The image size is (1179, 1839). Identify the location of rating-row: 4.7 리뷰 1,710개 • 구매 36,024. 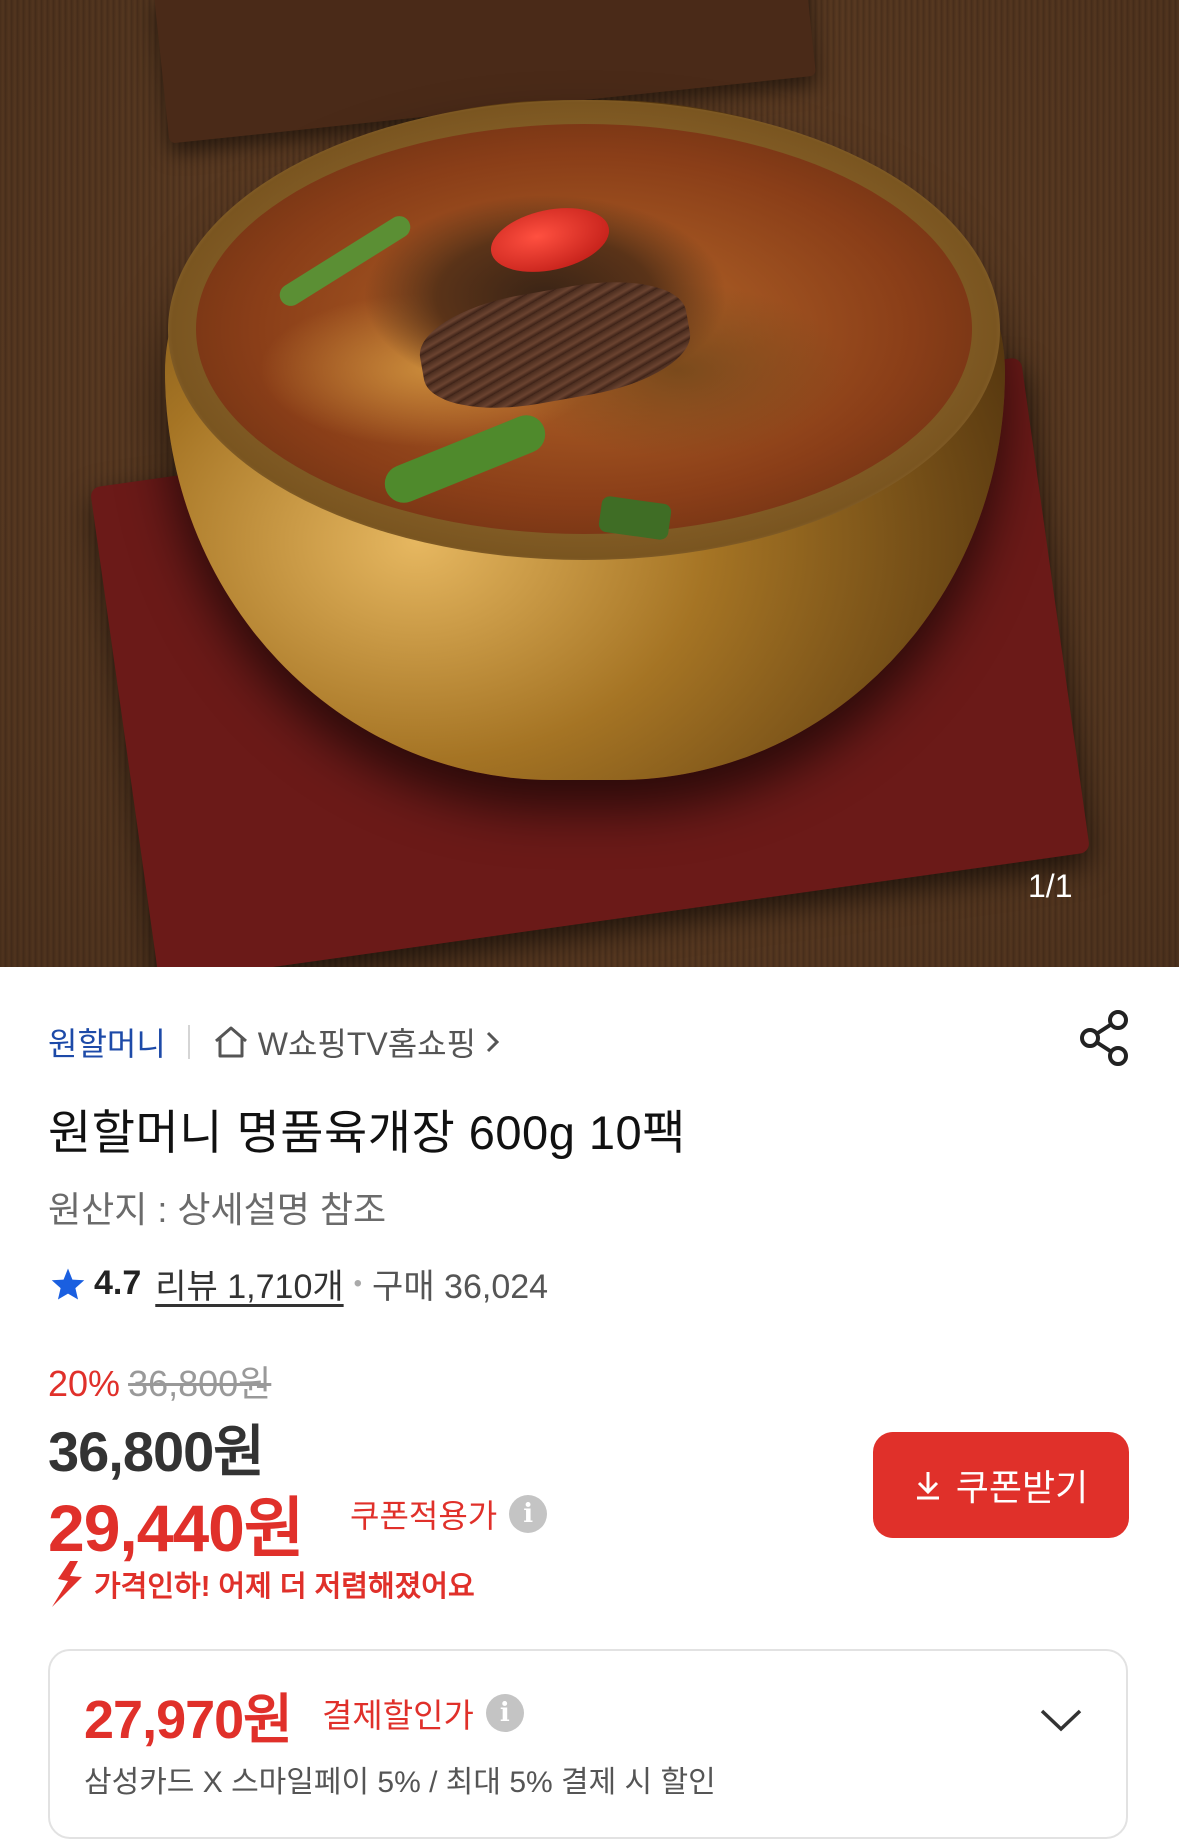
(299, 1283).